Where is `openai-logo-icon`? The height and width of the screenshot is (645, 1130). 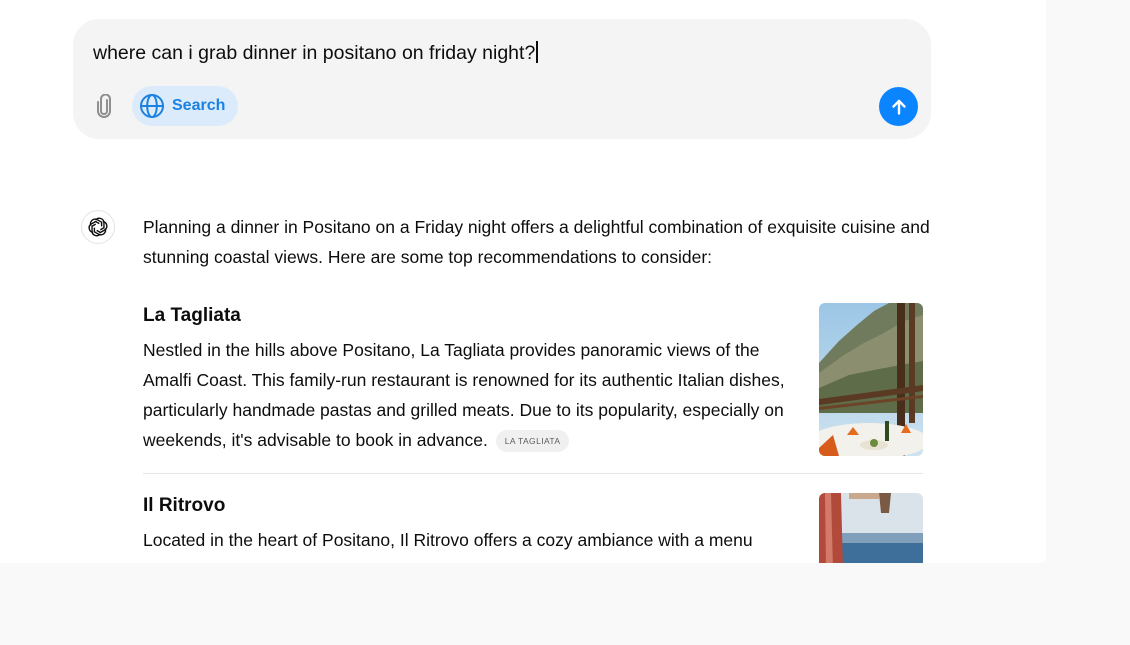
openai-logo-icon is located at coordinates (98, 227).